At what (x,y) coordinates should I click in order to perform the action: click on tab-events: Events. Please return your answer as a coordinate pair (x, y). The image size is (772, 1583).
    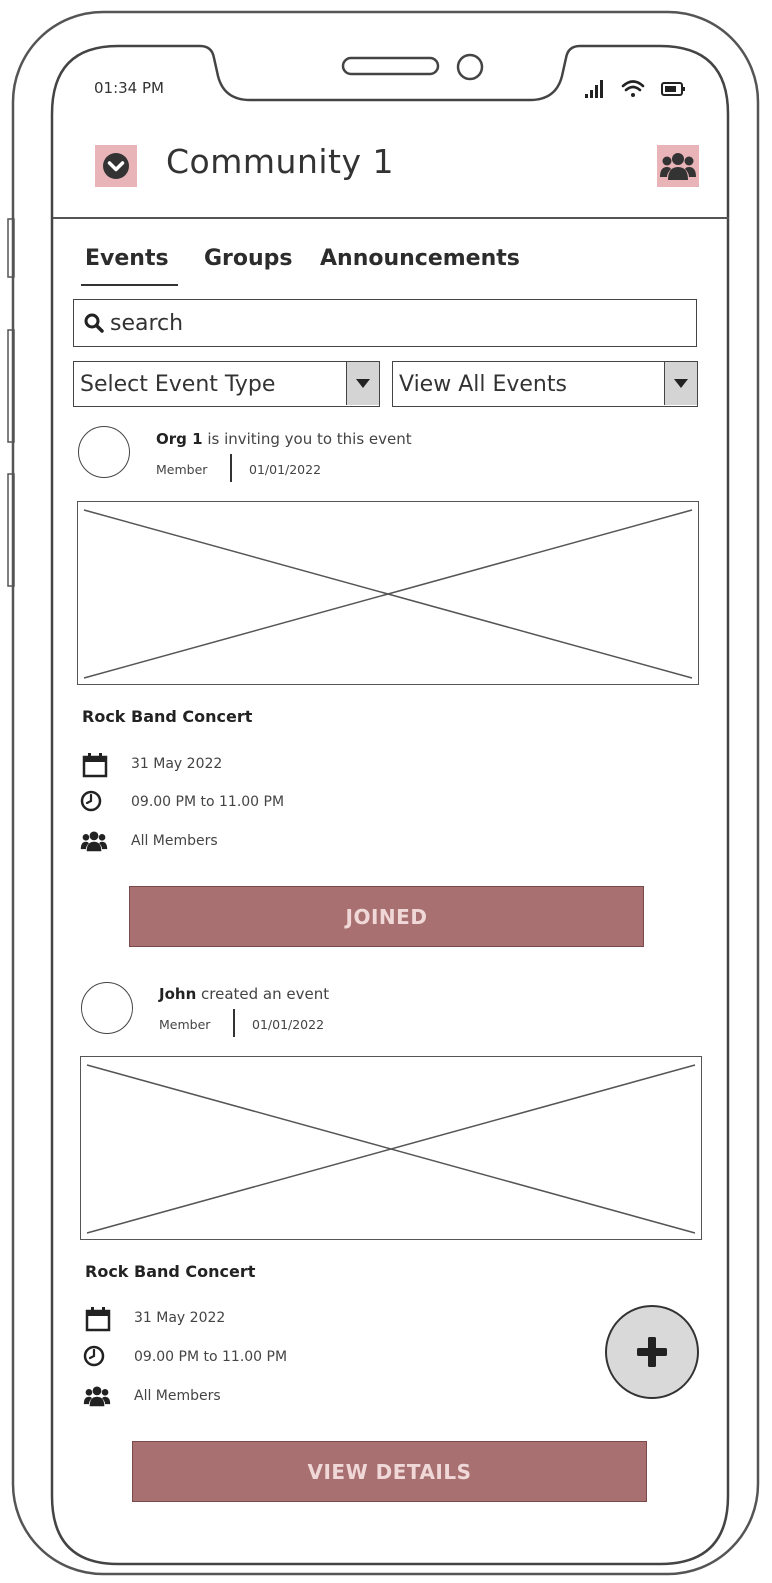
    Looking at the image, I should click on (127, 258).